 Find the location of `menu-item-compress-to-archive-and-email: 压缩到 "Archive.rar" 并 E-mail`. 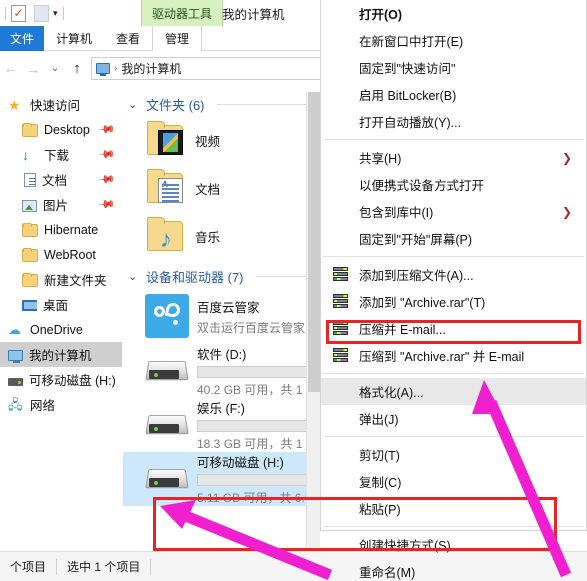

menu-item-compress-to-archive-and-email: 压缩到 "Archive.rar" 并 E-mail is located at coordinates (453, 355).